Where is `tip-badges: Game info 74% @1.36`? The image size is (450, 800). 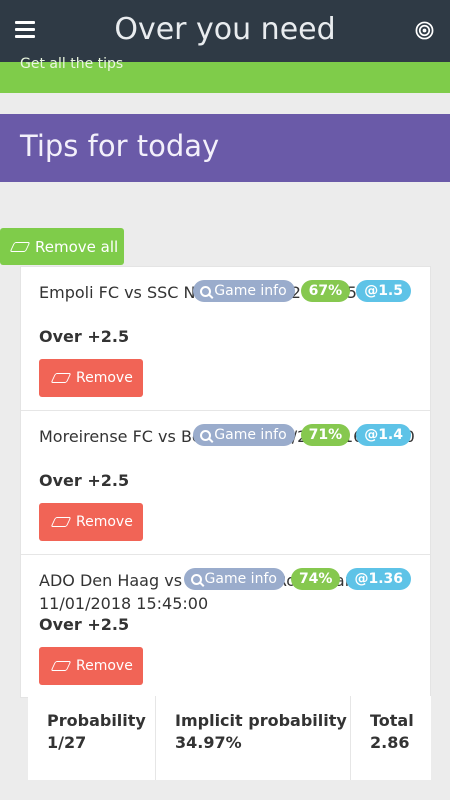 tip-badges: Game info 74% @1.36 is located at coordinates (297, 579).